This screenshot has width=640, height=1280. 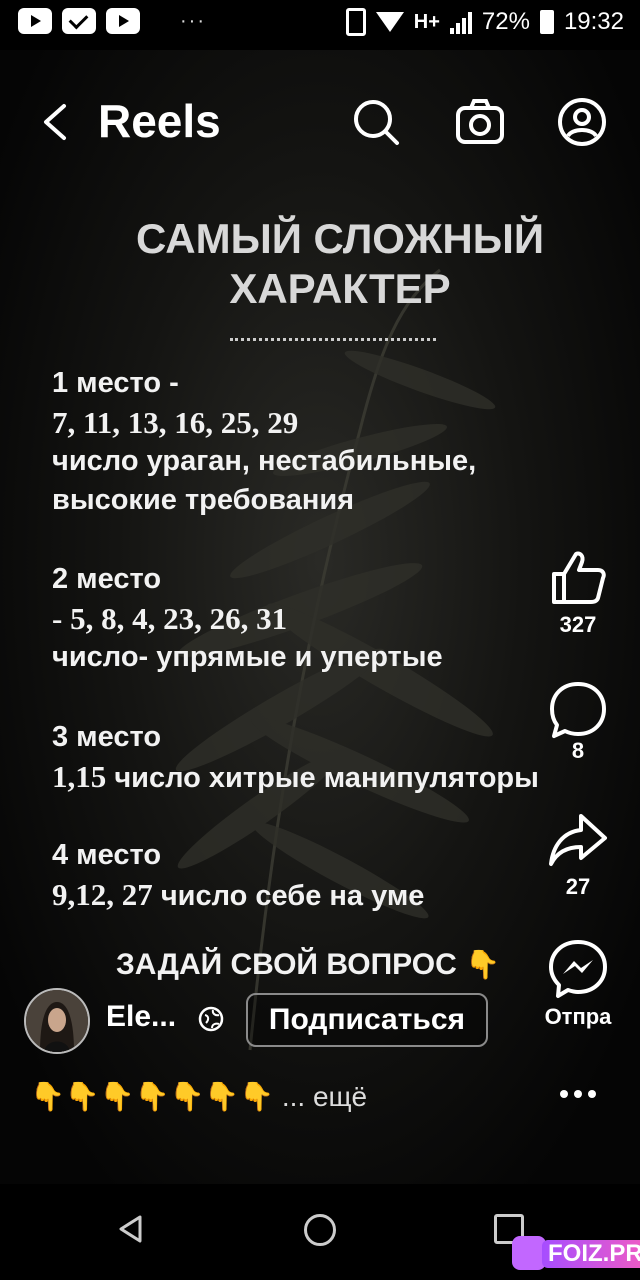 What do you see at coordinates (579, 577) in the screenshot?
I see `thumbs-up-icon` at bounding box center [579, 577].